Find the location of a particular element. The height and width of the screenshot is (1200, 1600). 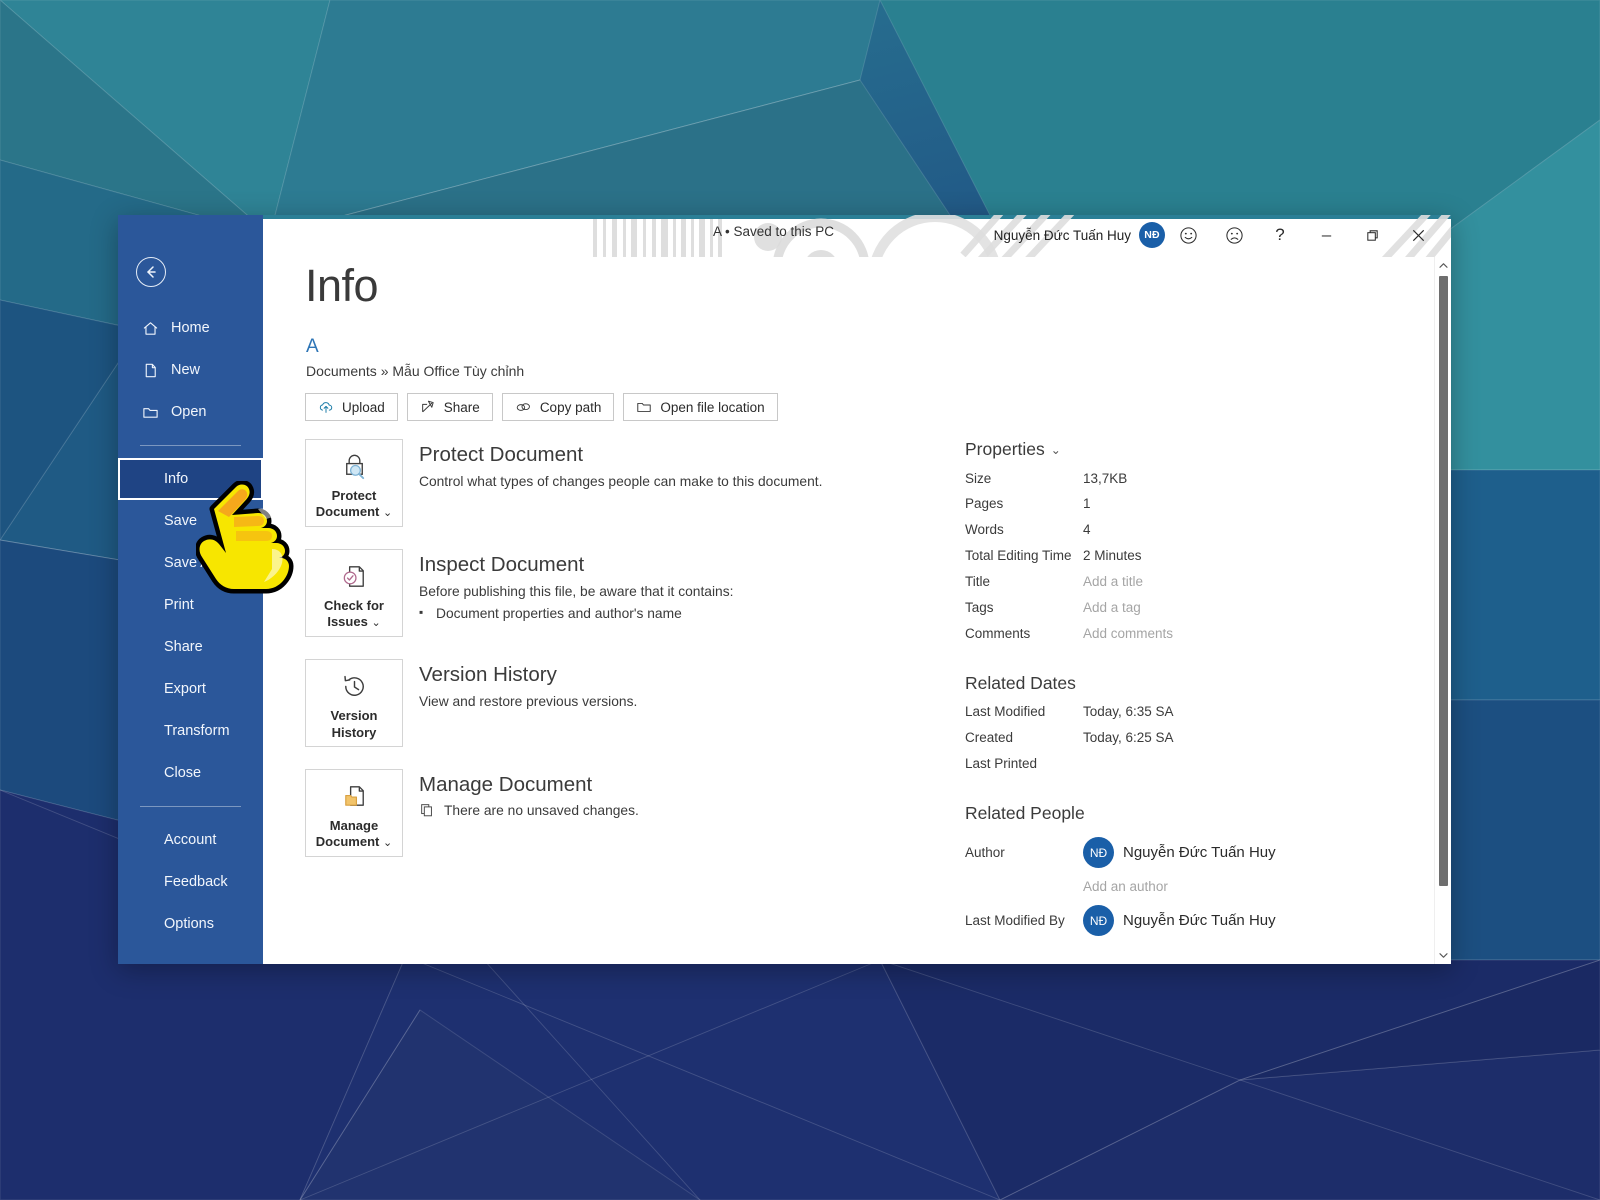

check-for-issues-tile: Check for Issues ⌄ is located at coordinates (354, 593).